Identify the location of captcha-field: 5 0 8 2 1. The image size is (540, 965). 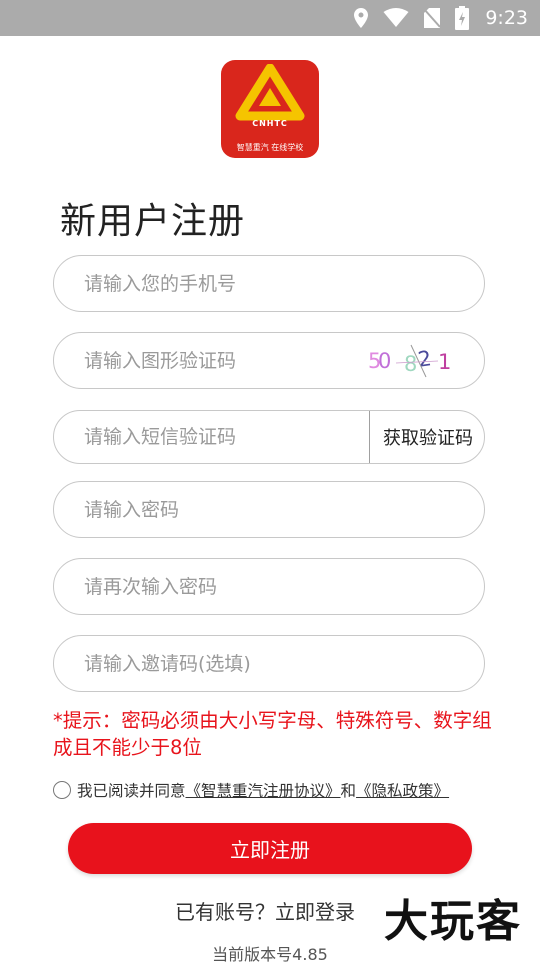
(269, 360).